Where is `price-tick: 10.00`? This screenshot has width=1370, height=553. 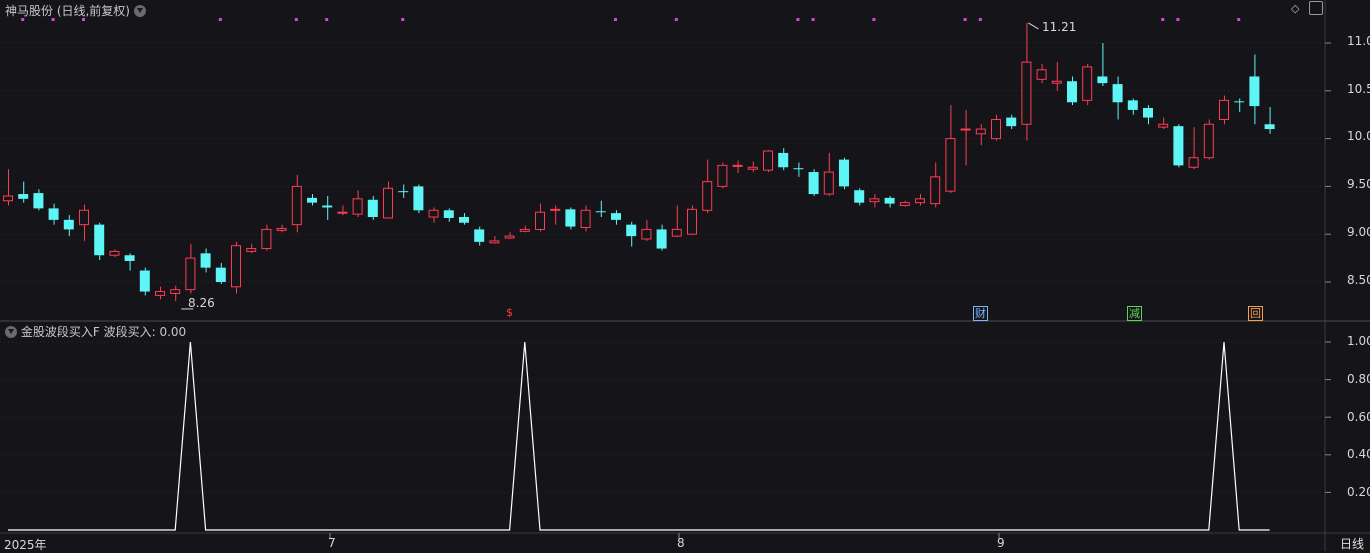
price-tick: 10.00 is located at coordinates (1358, 136).